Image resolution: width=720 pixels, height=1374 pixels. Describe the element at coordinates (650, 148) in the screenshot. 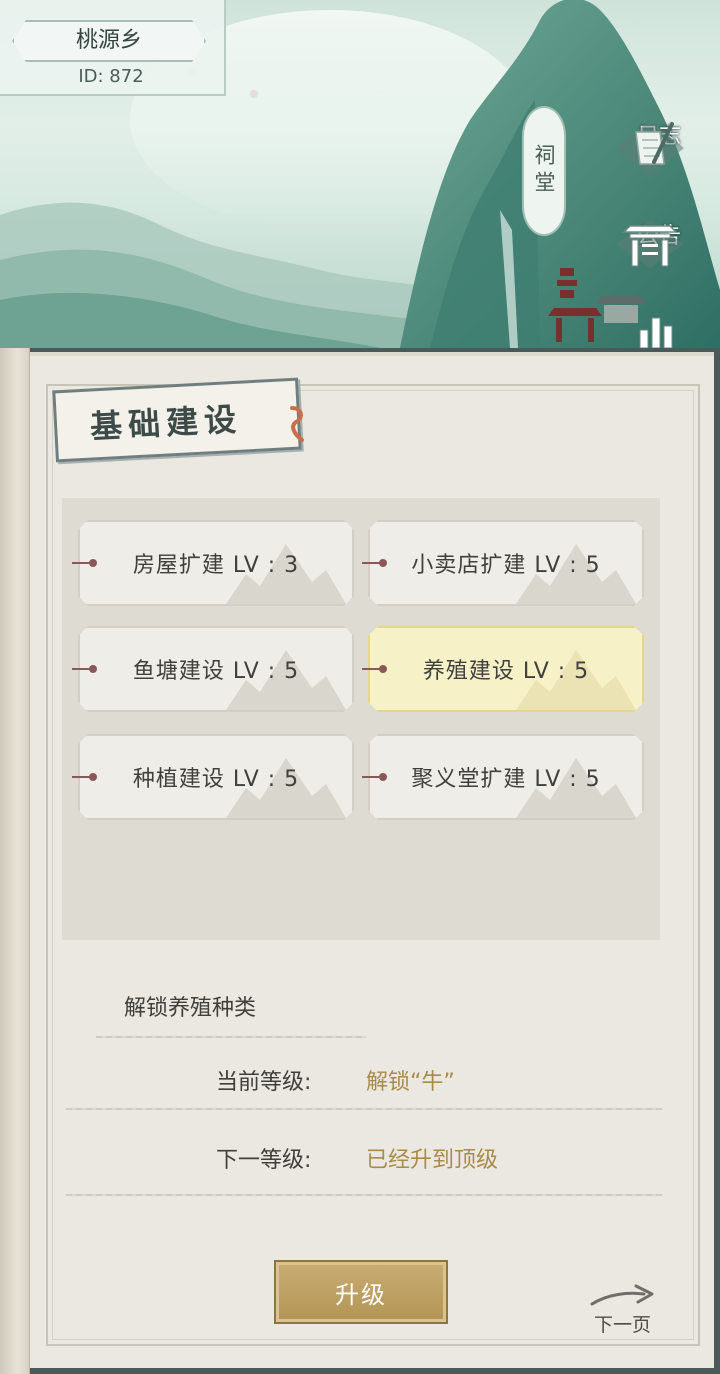

I see `scroll-brush-icon` at that location.